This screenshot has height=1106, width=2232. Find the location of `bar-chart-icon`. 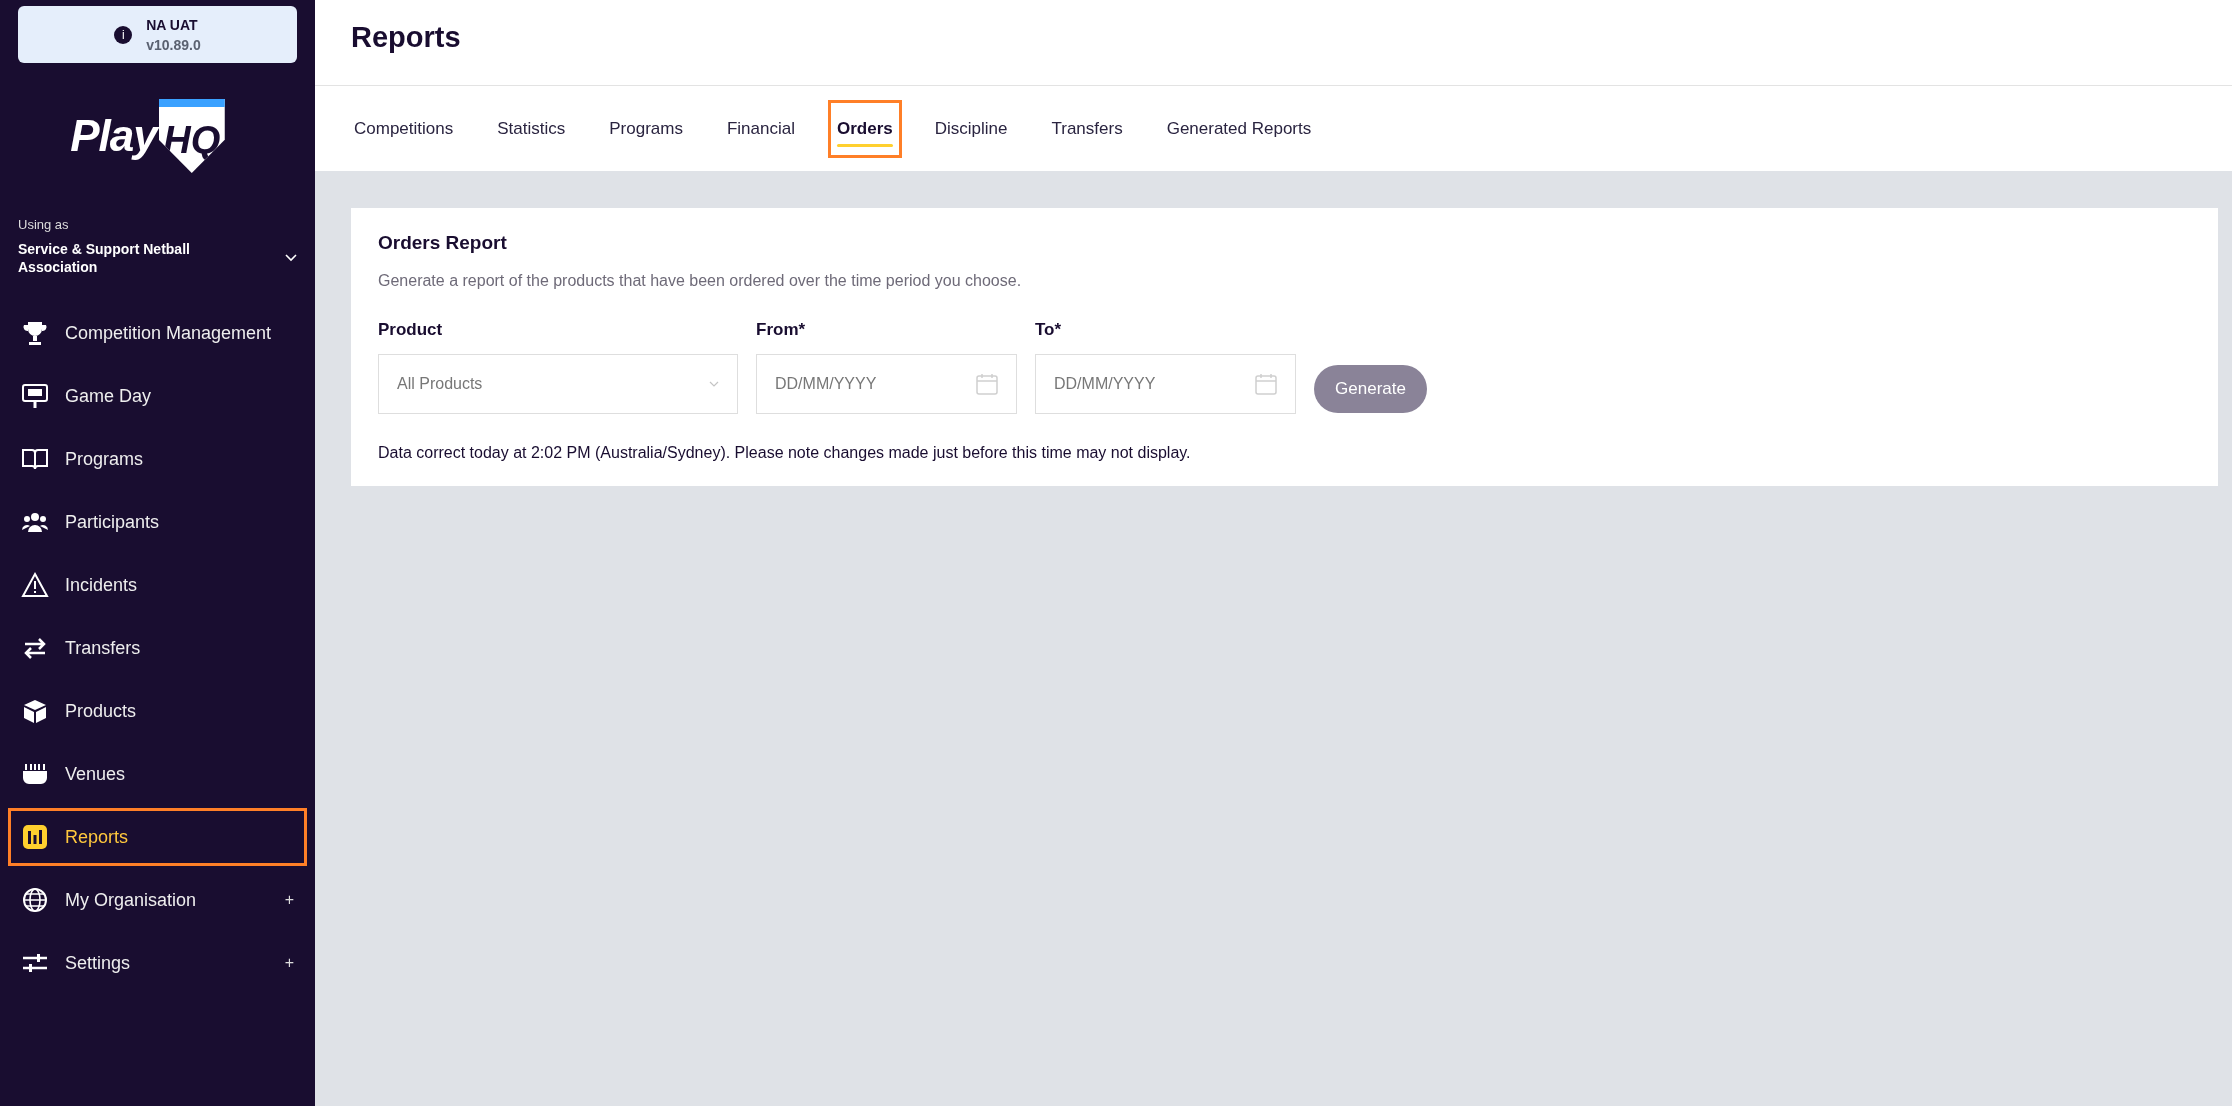

bar-chart-icon is located at coordinates (35, 837).